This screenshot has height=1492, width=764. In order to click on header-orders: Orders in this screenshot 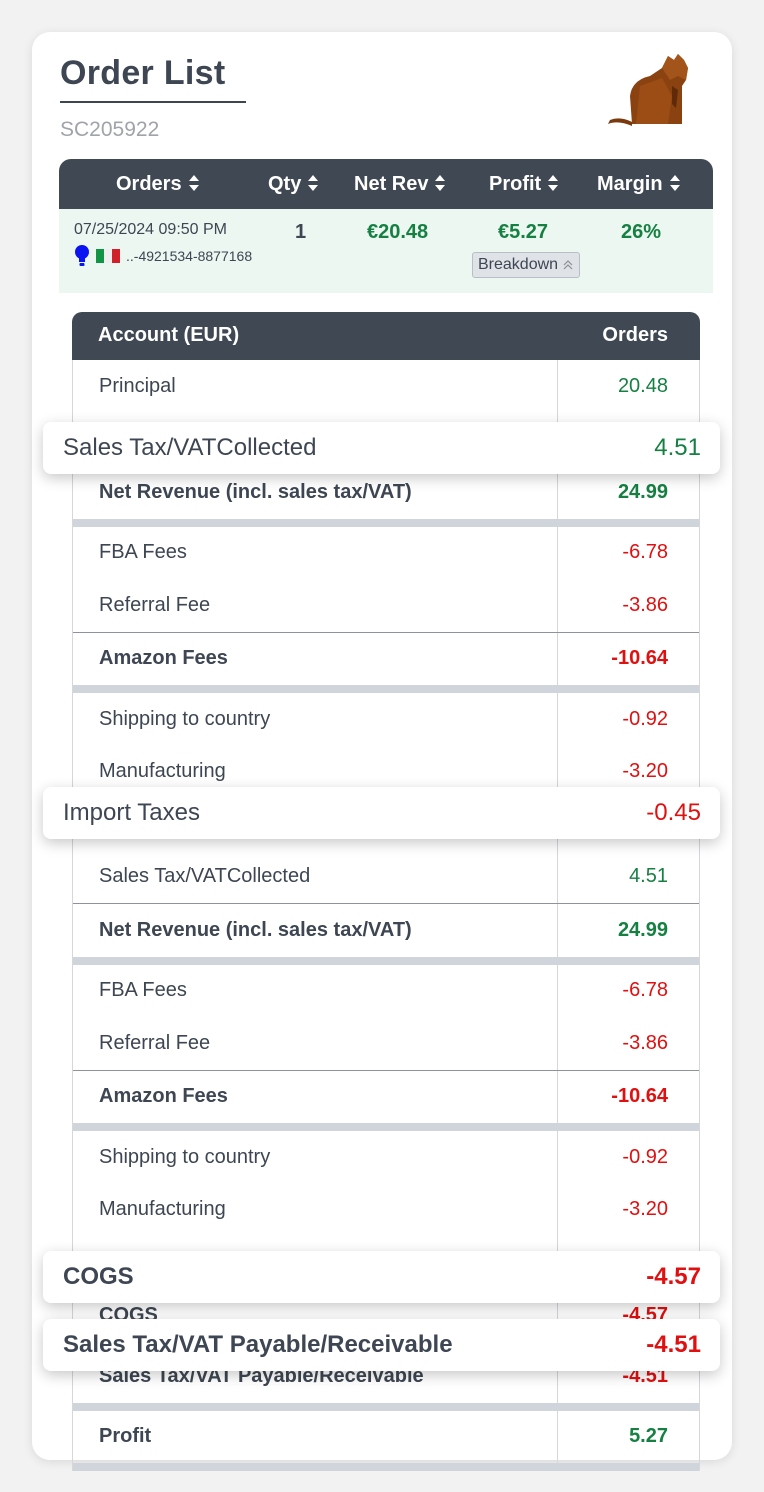, I will do `click(635, 335)`.